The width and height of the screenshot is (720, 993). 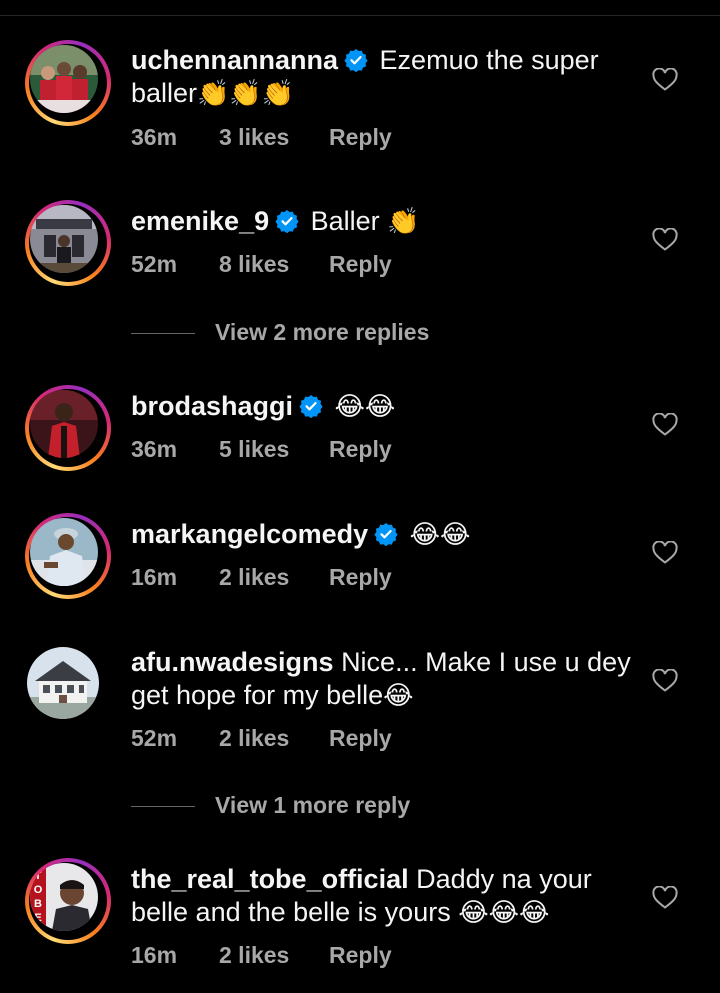 I want to click on avatar-logo-letter: O, so click(x=38, y=890).